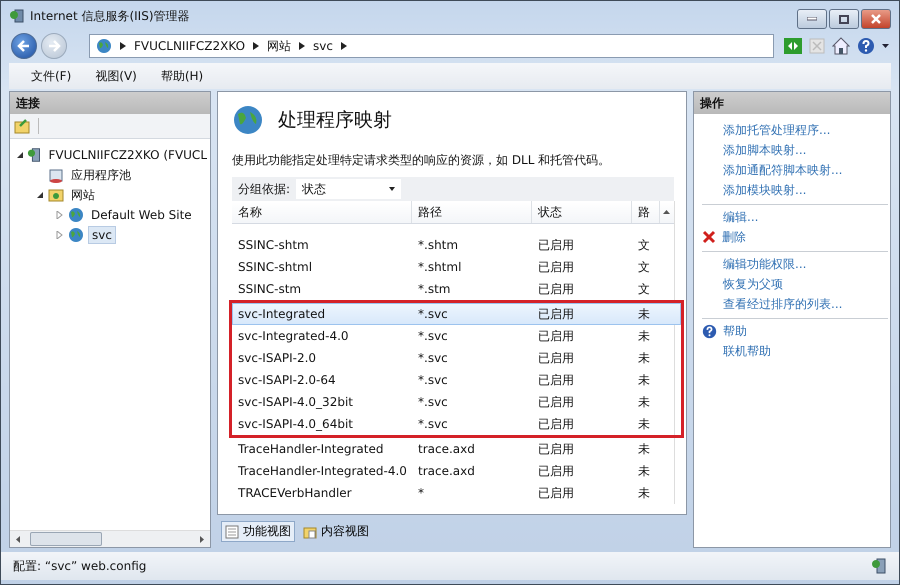  Describe the element at coordinates (295, 402) in the screenshot. I see `table-cell-text: svc-ISAPI-4.0_32bit` at that location.